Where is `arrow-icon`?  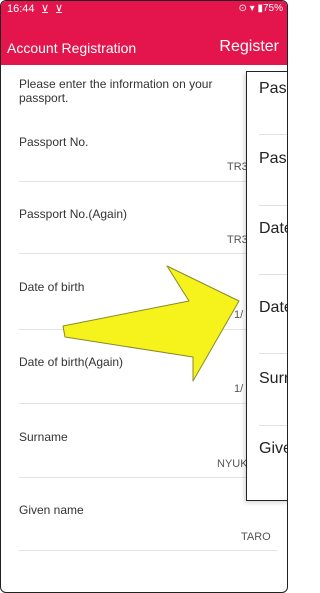 arrow-icon is located at coordinates (151, 323).